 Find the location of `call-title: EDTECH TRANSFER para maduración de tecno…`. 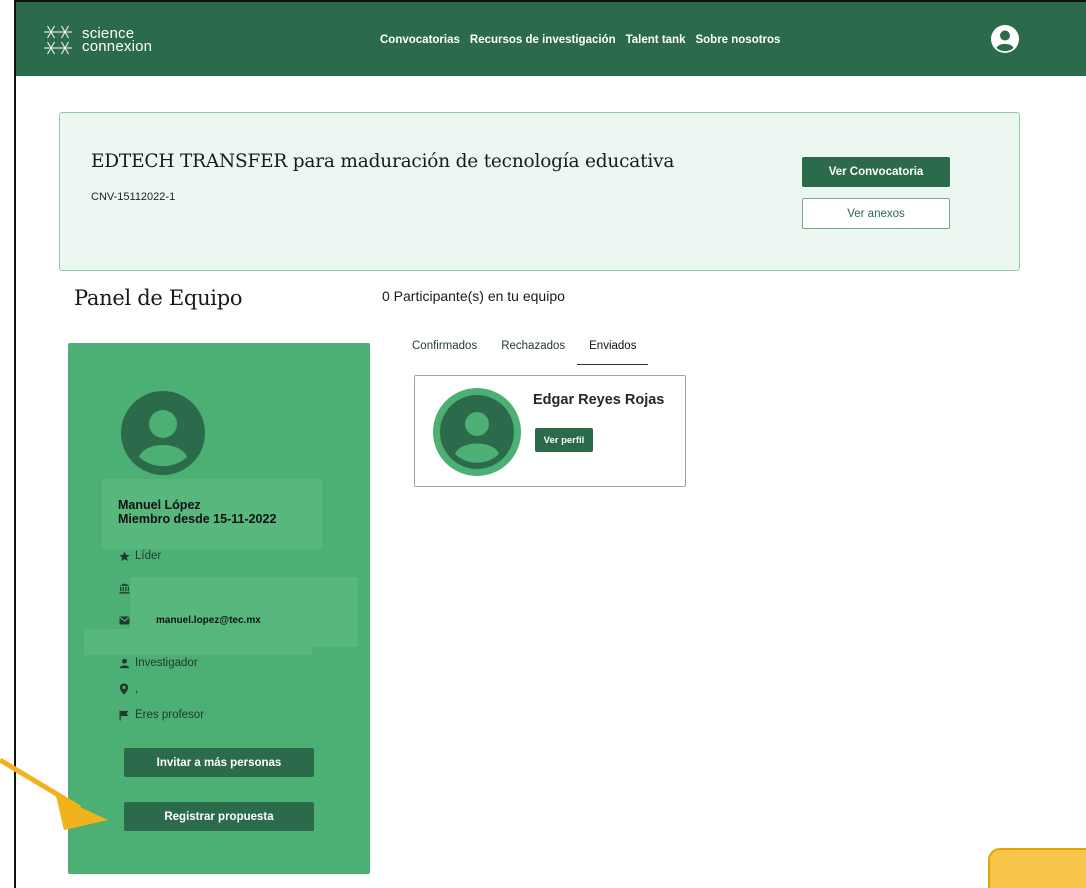

call-title: EDTECH TRANSFER para maduración de tecno… is located at coordinates (383, 161).